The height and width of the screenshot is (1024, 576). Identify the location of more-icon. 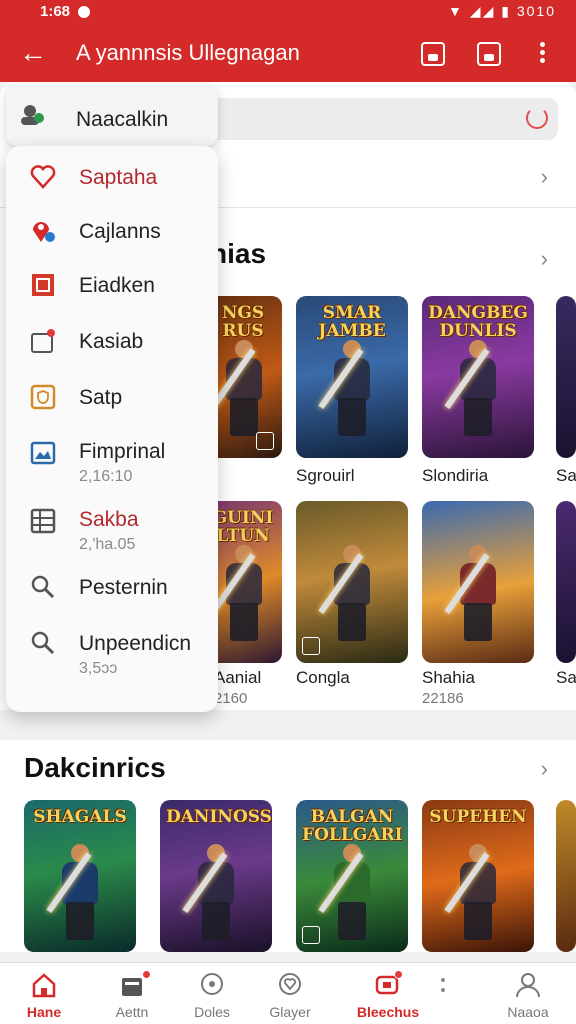
(443, 985).